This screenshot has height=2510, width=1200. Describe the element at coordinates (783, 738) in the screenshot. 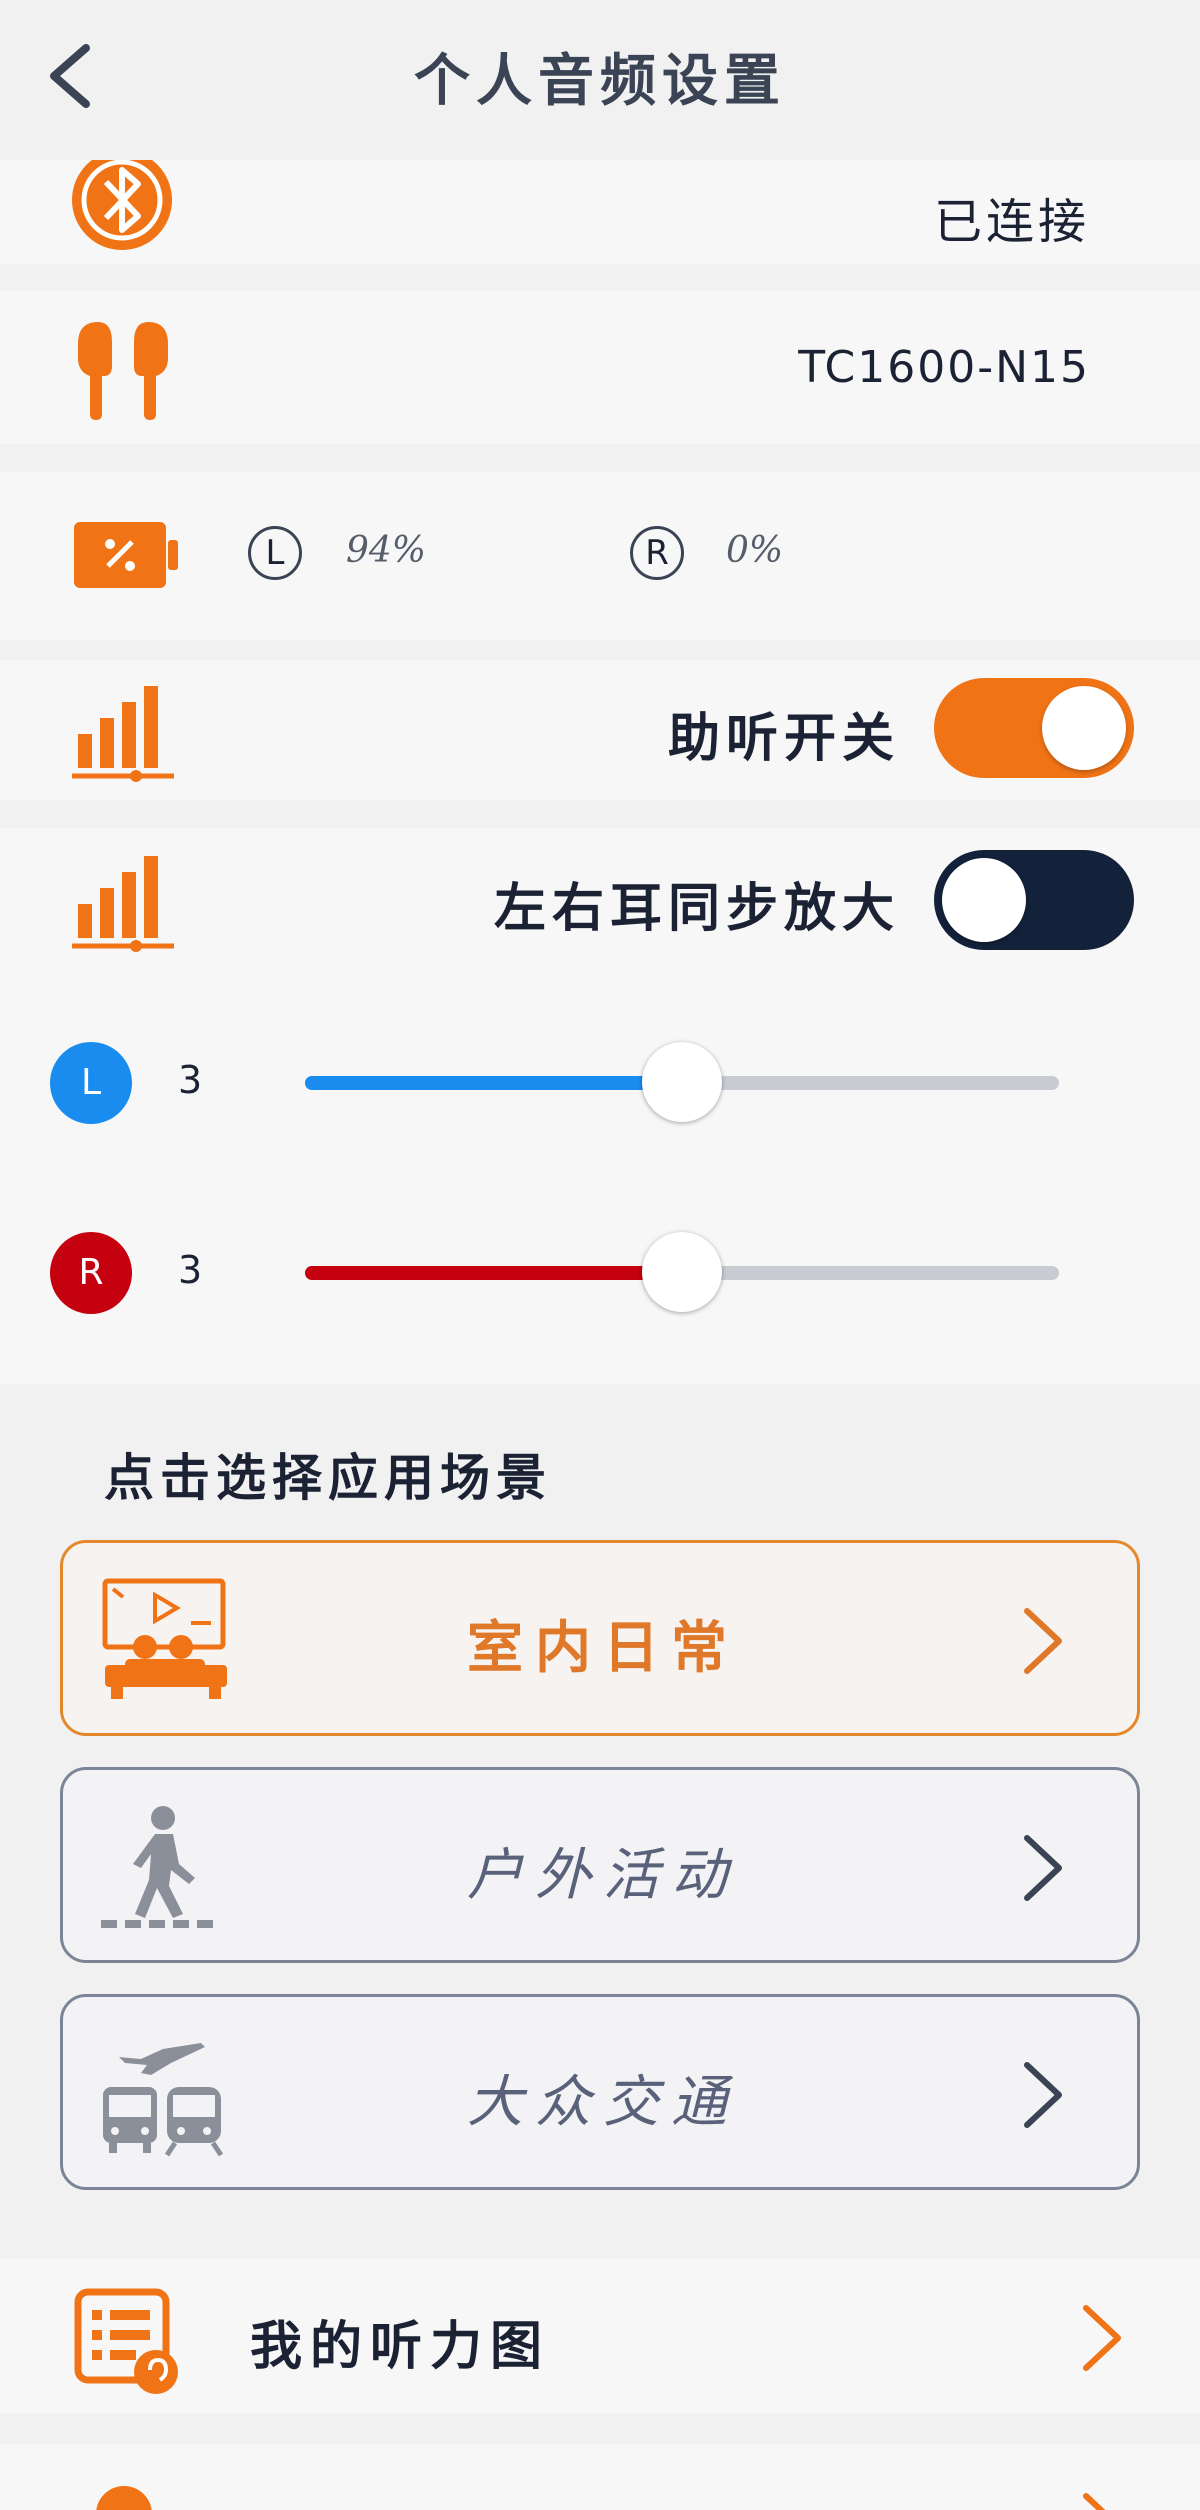

I see `hearing-aid-label: 助听开关` at that location.